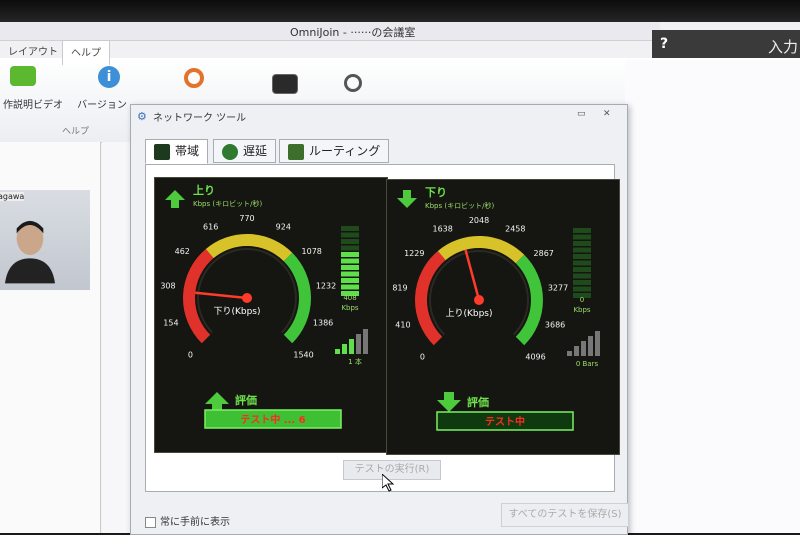  What do you see at coordinates (353, 83) in the screenshot?
I see `stethoscope-icon` at bounding box center [353, 83].